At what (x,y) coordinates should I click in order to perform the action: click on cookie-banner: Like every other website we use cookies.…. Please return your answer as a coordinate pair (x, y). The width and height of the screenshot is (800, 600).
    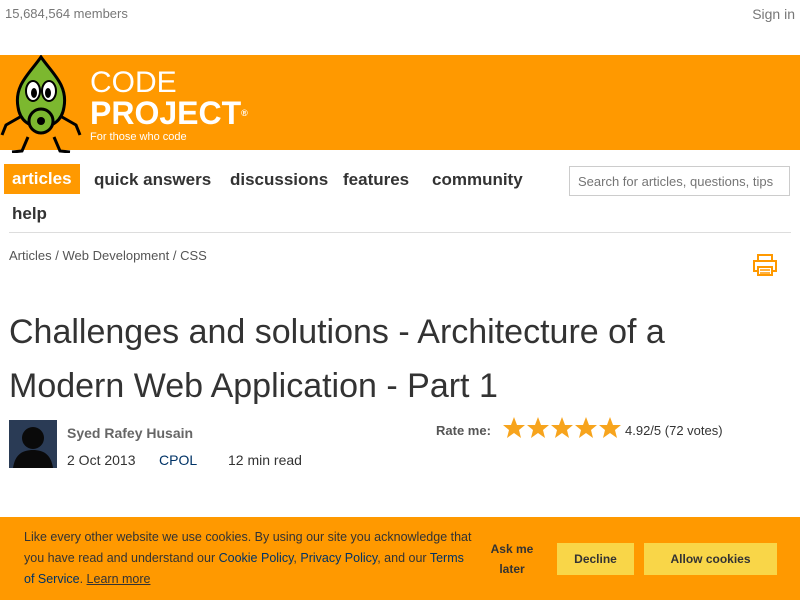
    Looking at the image, I should click on (400, 558).